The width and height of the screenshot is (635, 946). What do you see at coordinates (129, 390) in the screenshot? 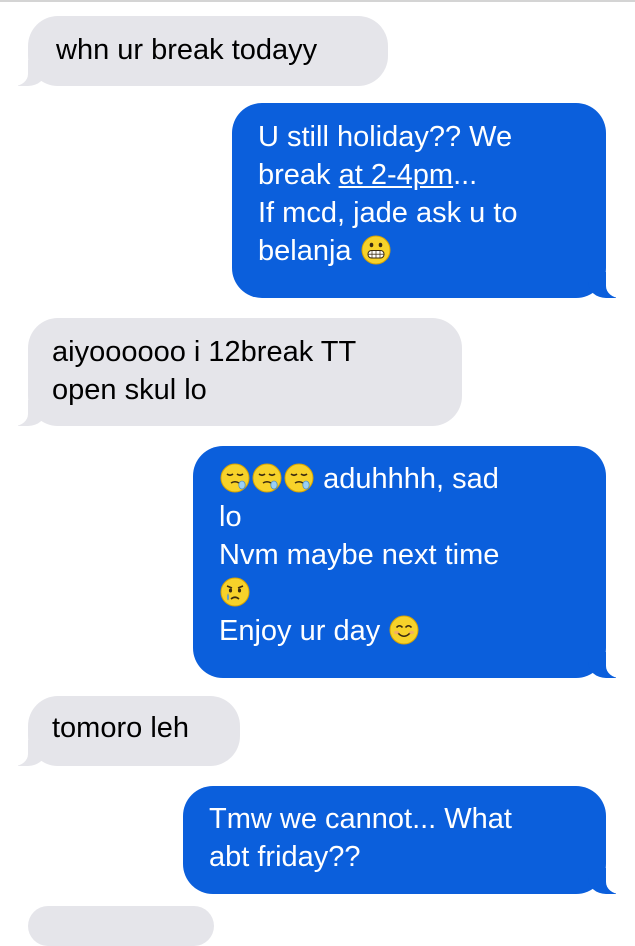
I see `message-text: open skul lo` at bounding box center [129, 390].